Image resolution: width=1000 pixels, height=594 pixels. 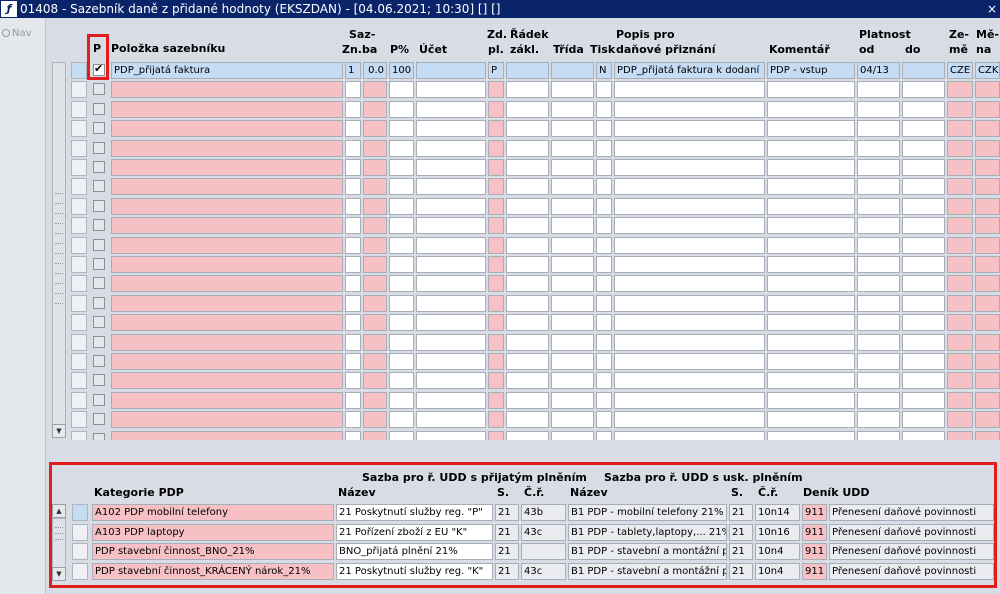 I want to click on cell-popis: PDP_přijatá faktura k dodaní, so click(x=689, y=70).